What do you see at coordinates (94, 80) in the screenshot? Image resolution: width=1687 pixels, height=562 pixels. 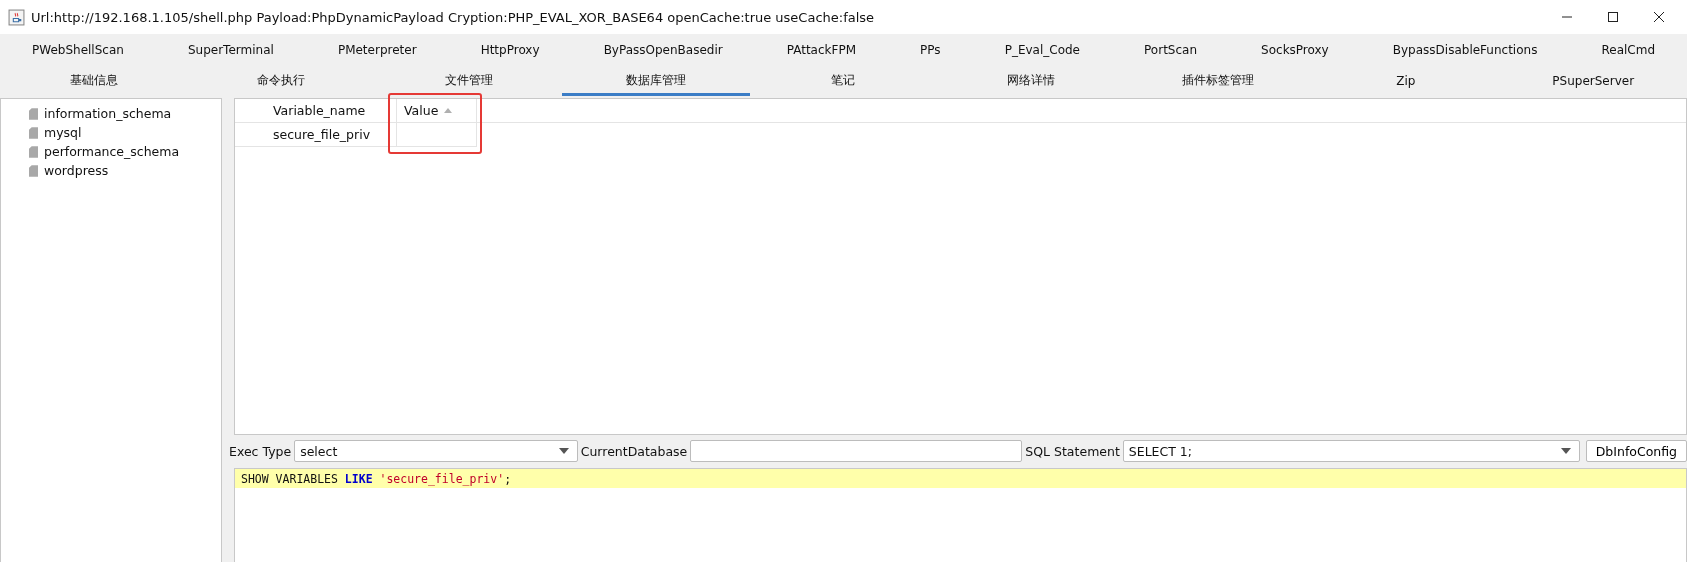 I see `tab: 基础信息` at bounding box center [94, 80].